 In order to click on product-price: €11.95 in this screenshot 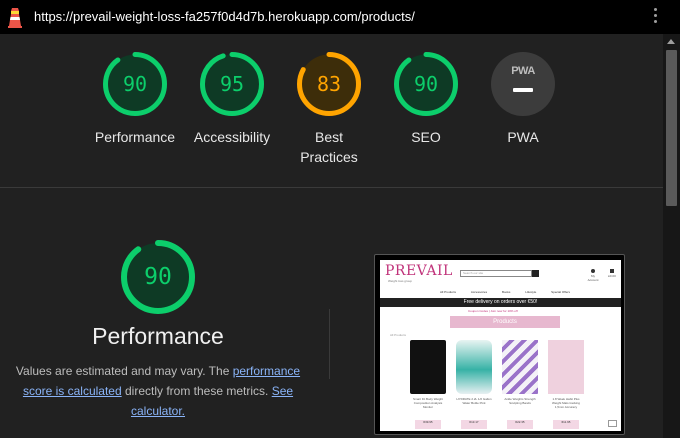, I will do `click(566, 424)`.